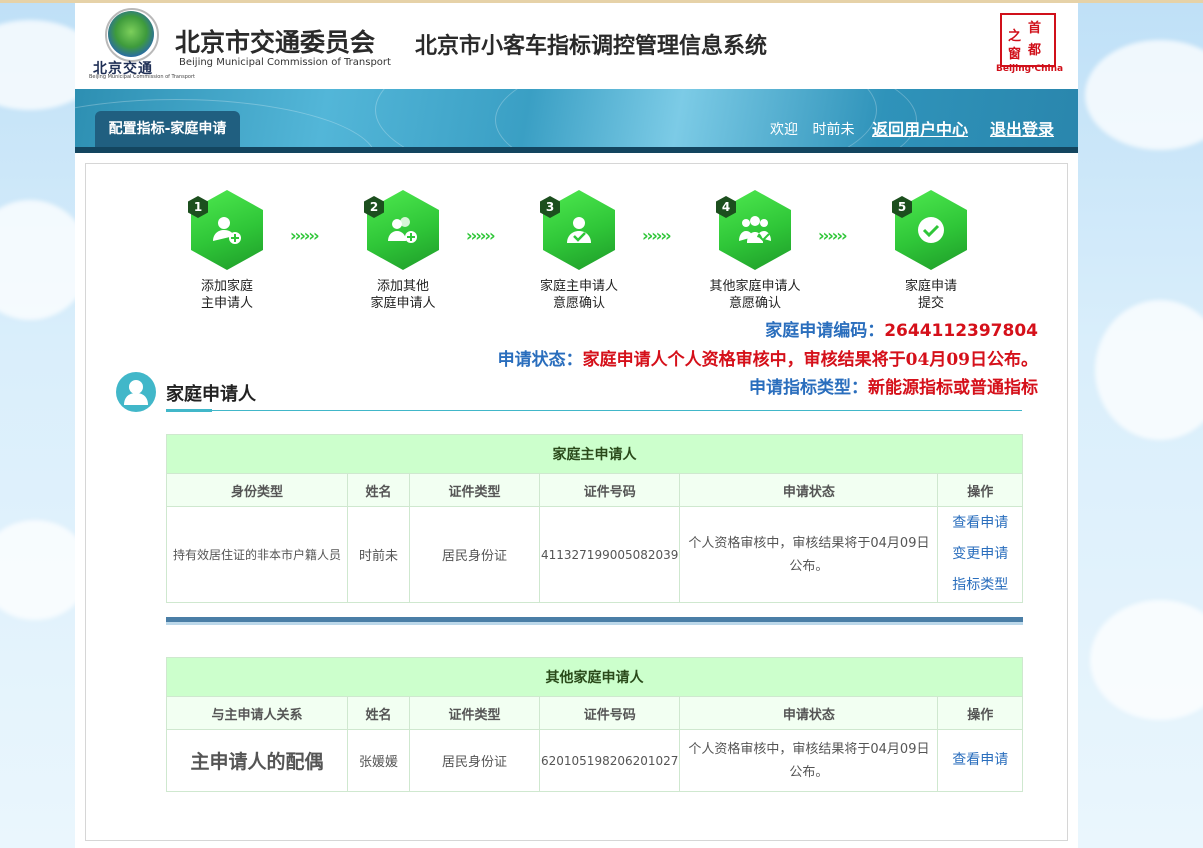 This screenshot has width=1203, height=848. I want to click on system-title: 北京市小客车指标调控管理信息系统, so click(591, 46).